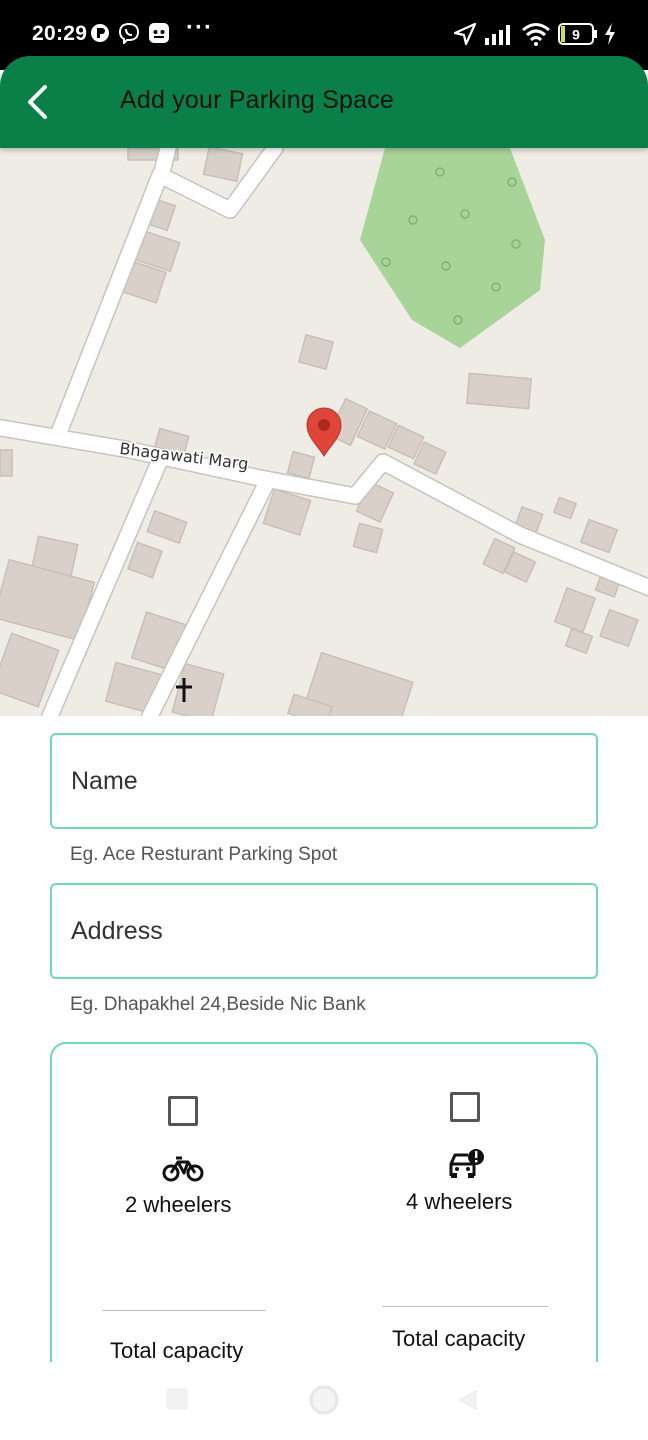  What do you see at coordinates (184, 1310) in the screenshot?
I see `two-wheelers-capacity-divider` at bounding box center [184, 1310].